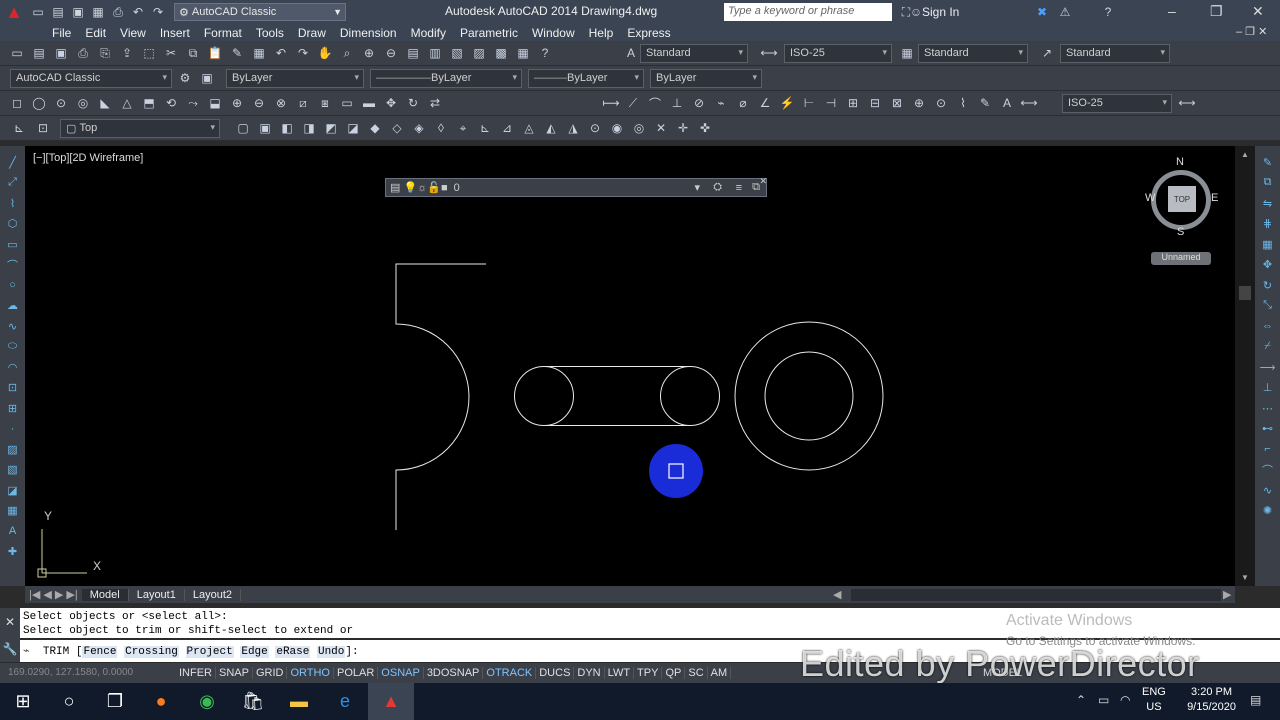 The width and height of the screenshot is (1280, 720). I want to click on menu-format: Format, so click(230, 33).